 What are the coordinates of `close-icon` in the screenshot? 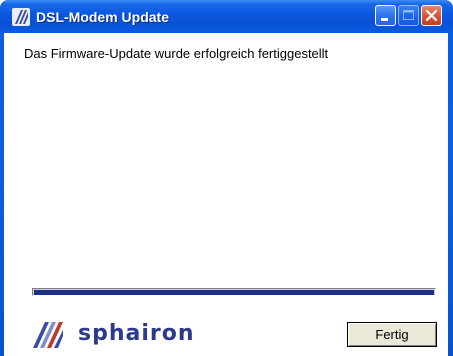 It's located at (431, 15).